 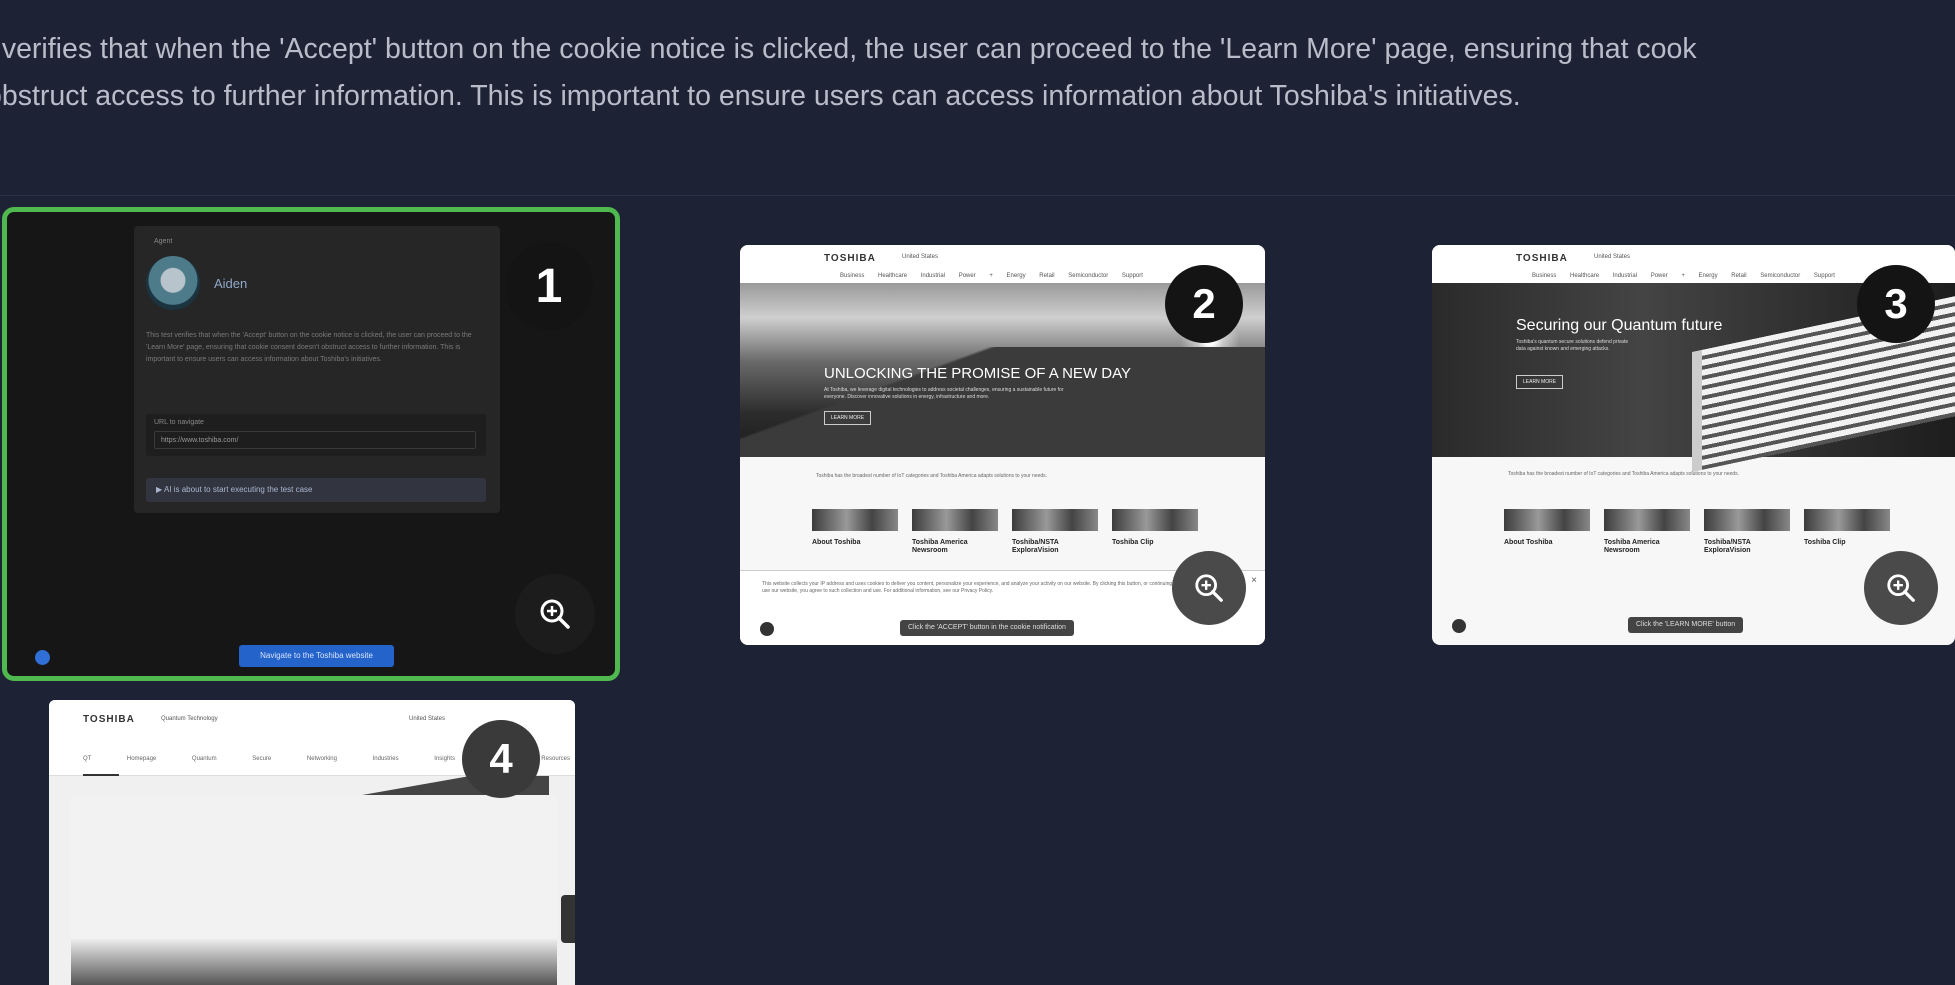 What do you see at coordinates (173, 283) in the screenshot?
I see `avatar` at bounding box center [173, 283].